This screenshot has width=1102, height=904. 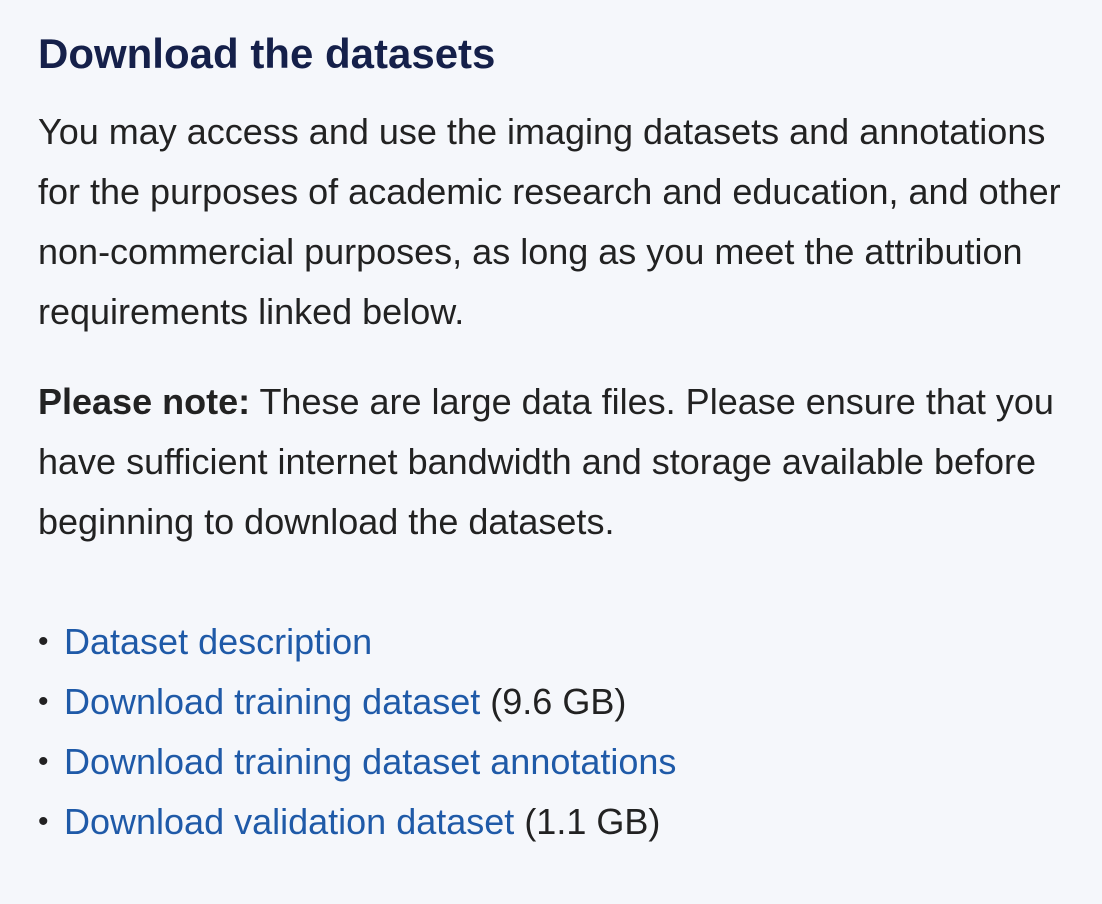 I want to click on list-item-dataset-description: • Dataset description, so click(x=551, y=642).